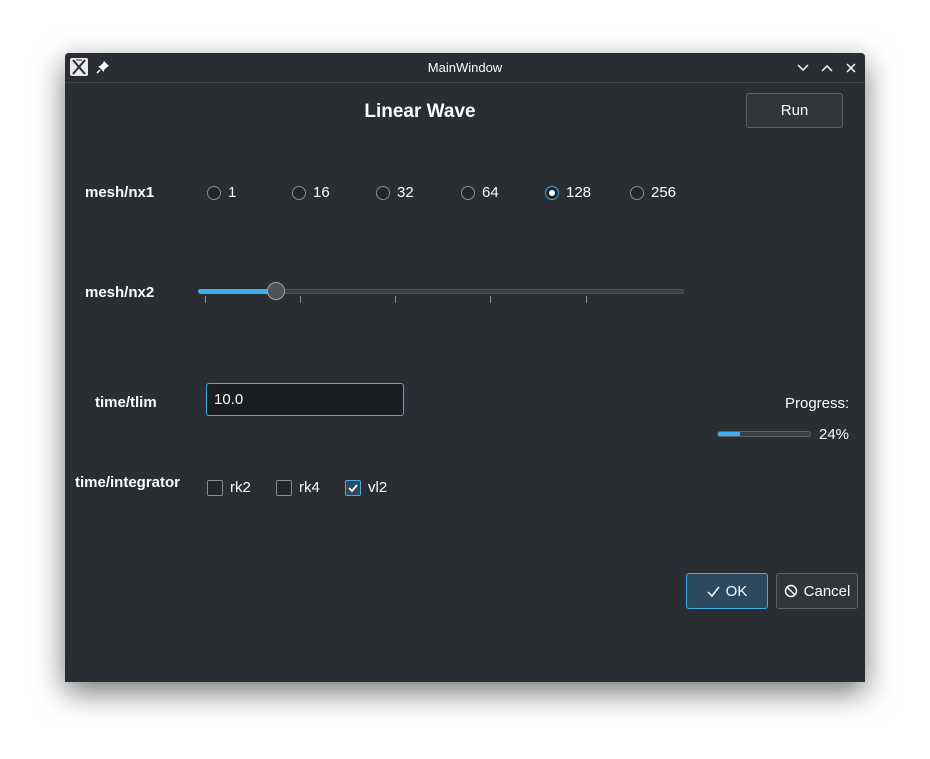 The image size is (930, 759). Describe the element at coordinates (240, 487) in the screenshot. I see `checkbox-label: rk2` at that location.